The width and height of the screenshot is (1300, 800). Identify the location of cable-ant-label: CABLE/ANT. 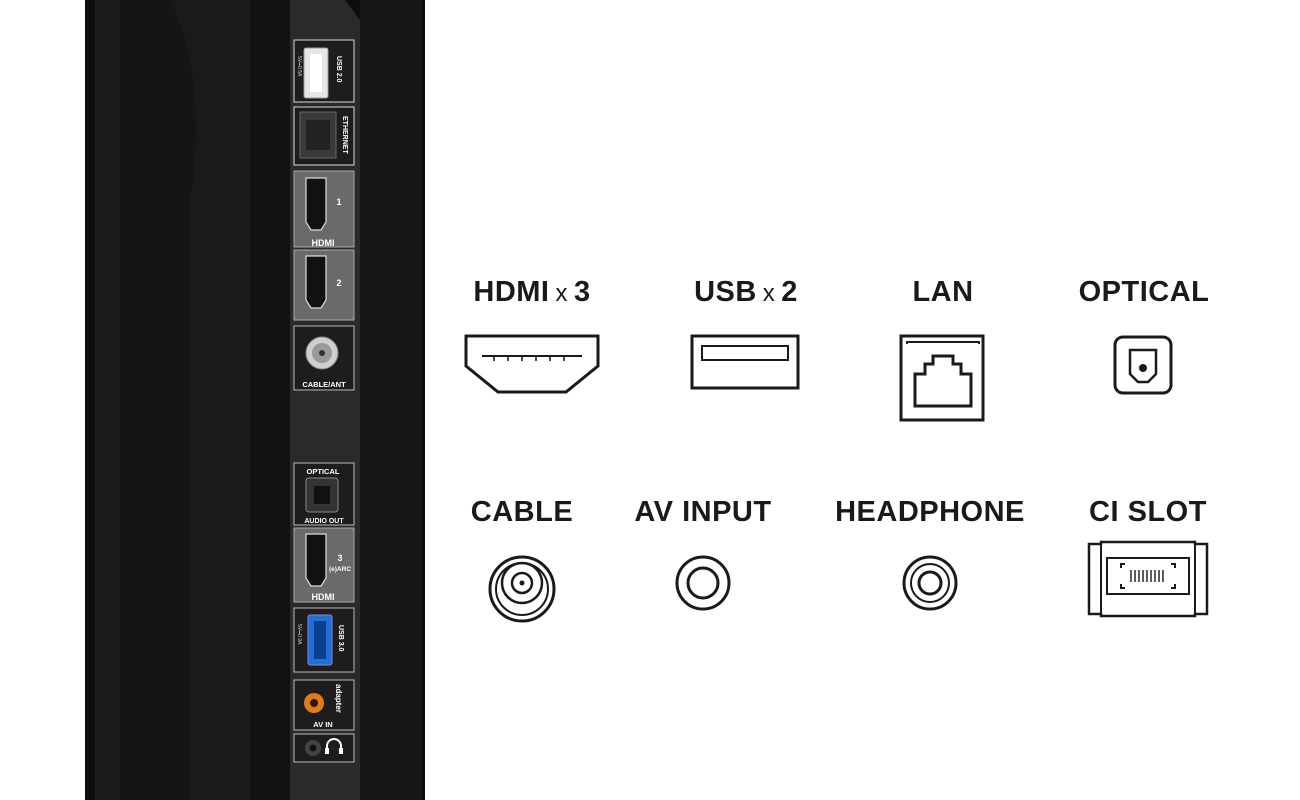
(324, 384).